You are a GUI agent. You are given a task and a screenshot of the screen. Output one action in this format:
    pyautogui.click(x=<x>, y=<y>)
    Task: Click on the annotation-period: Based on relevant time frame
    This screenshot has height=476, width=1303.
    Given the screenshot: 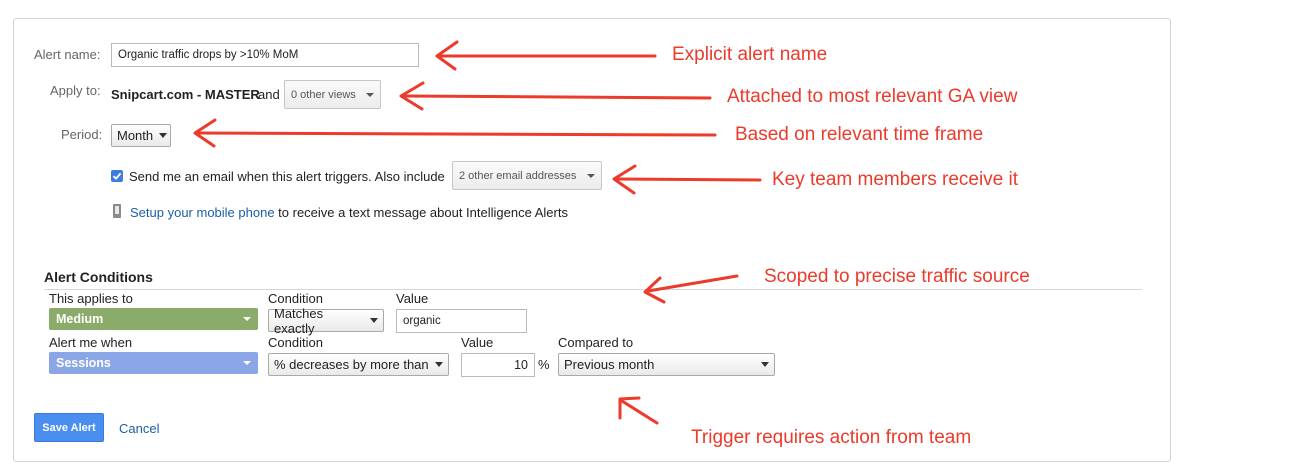 What is the action you would take?
    pyautogui.click(x=859, y=134)
    